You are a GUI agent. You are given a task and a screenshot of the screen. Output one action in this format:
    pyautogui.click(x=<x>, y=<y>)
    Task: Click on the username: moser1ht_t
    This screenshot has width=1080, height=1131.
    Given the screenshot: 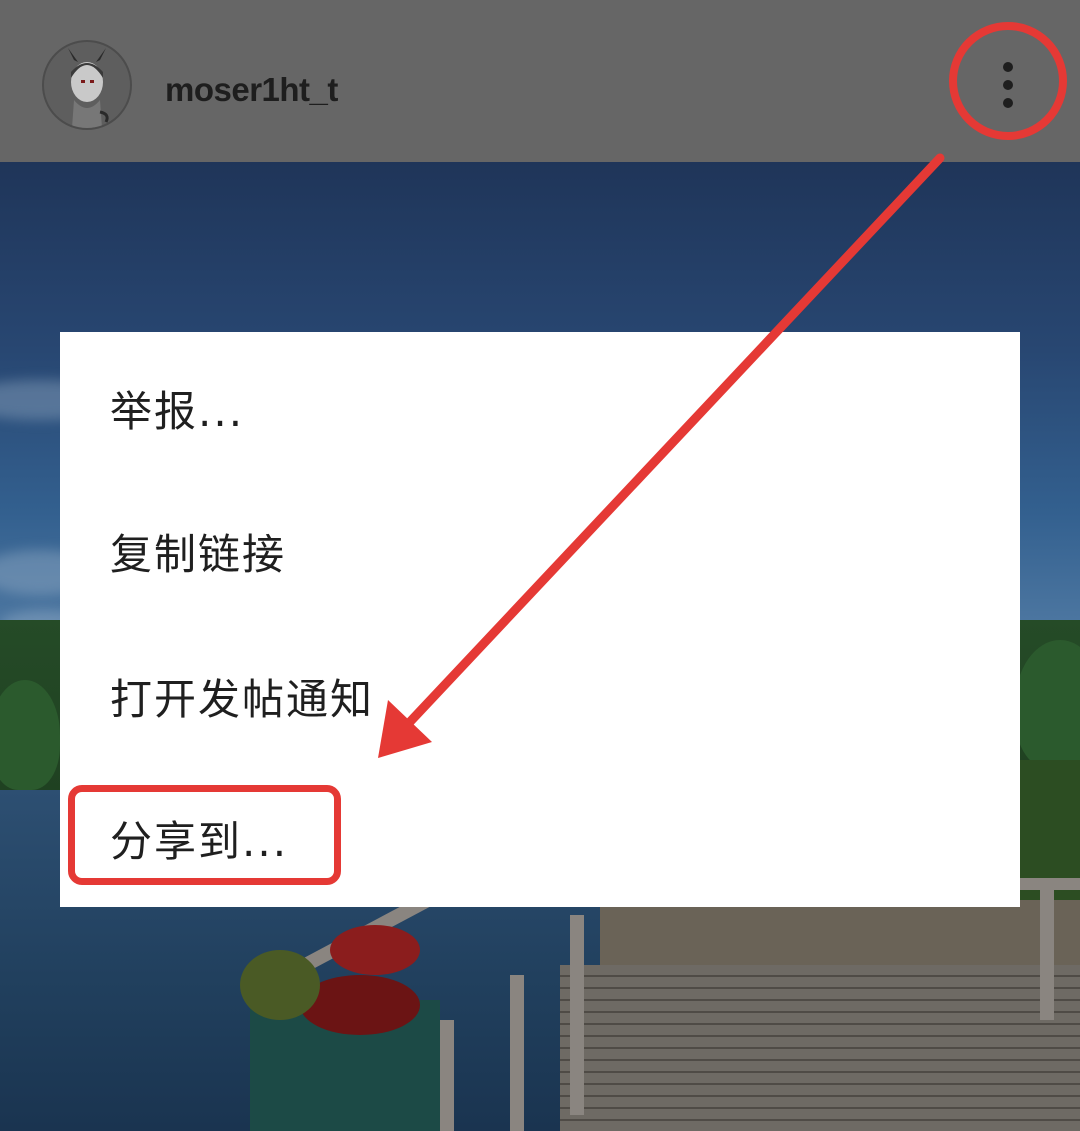 What is the action you would take?
    pyautogui.click(x=251, y=90)
    